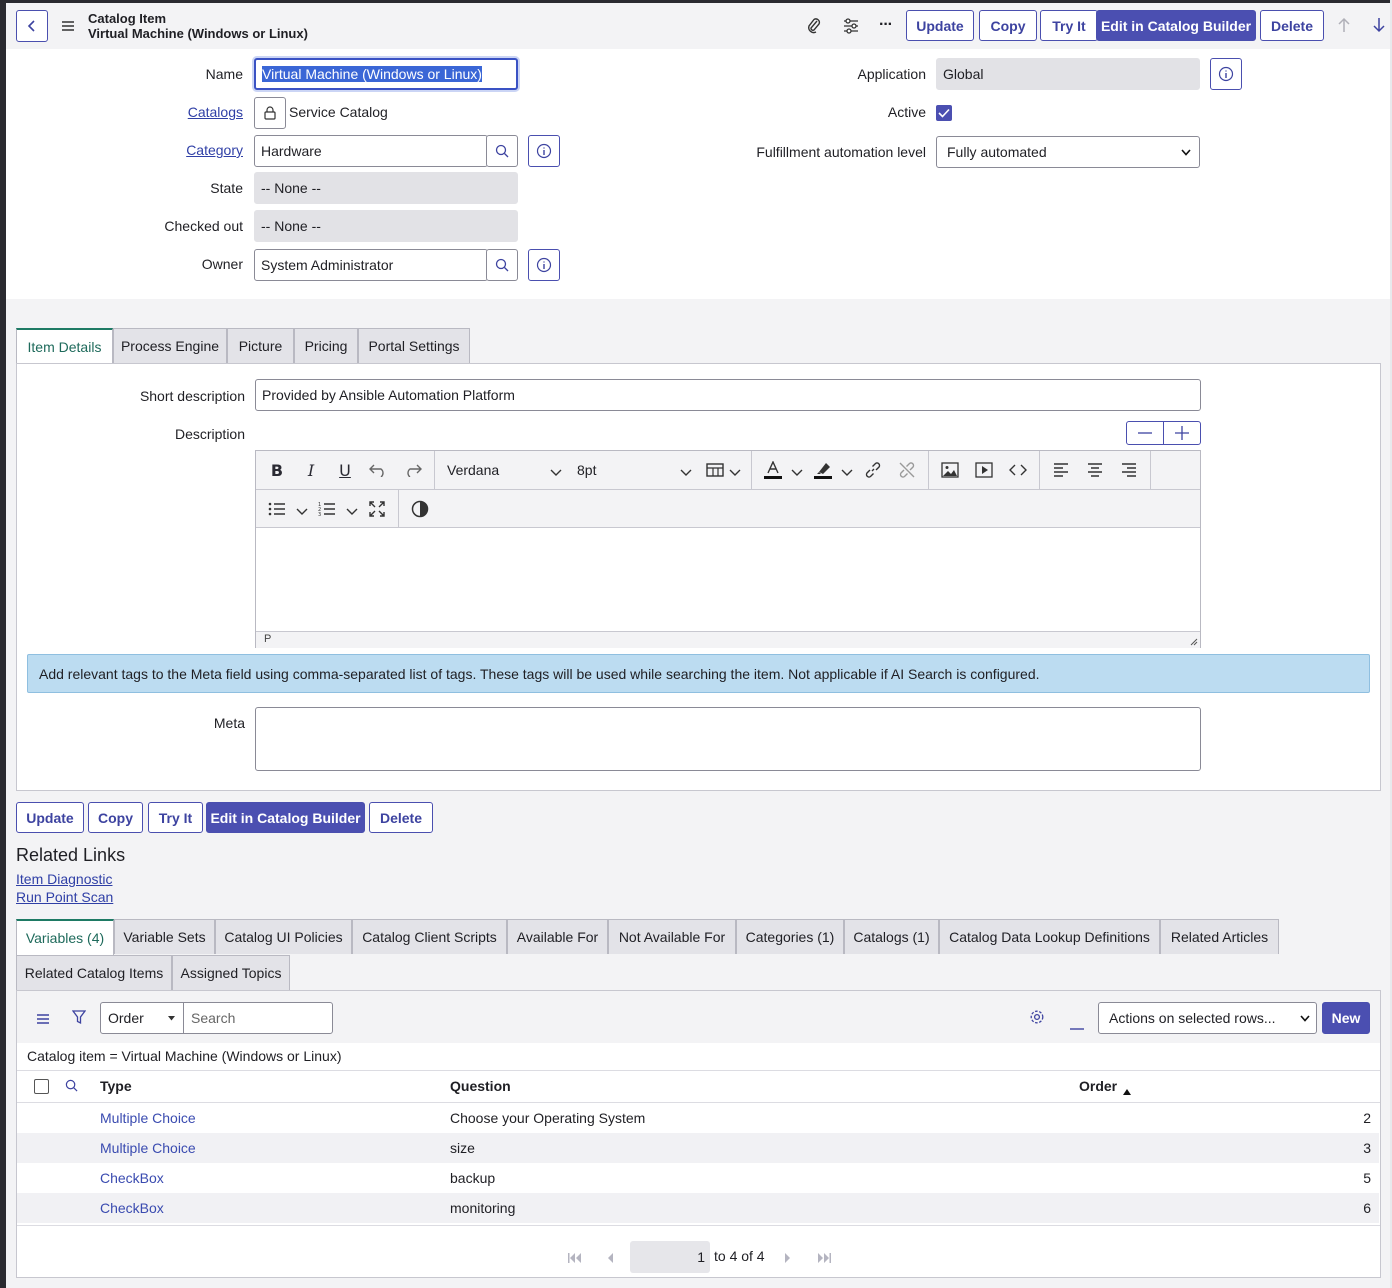  I want to click on resize-handle-icon, so click(1194, 642).